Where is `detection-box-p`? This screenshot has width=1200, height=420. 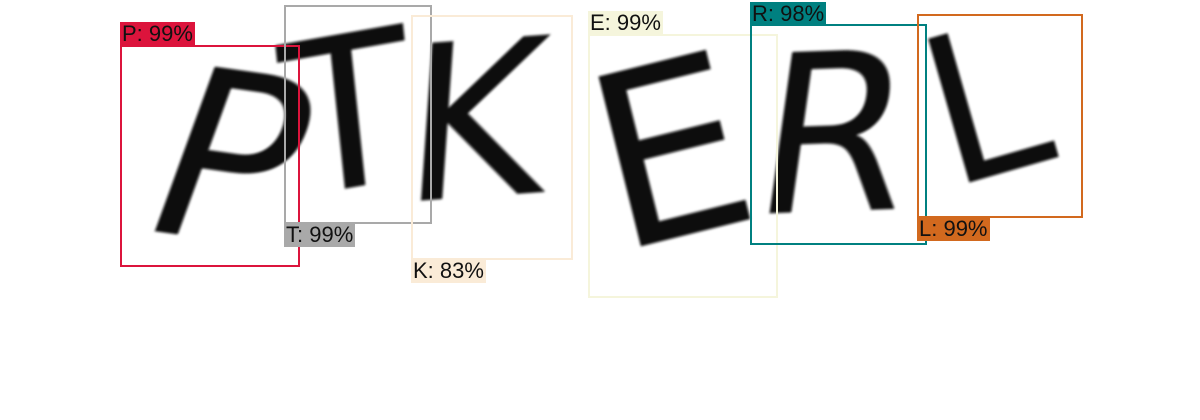
detection-box-p is located at coordinates (210, 156).